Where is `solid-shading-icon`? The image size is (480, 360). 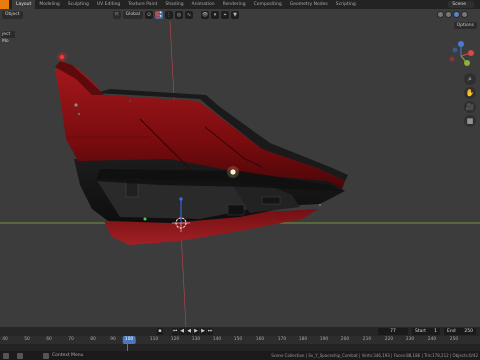
solid-shading-icon is located at coordinates (448, 14).